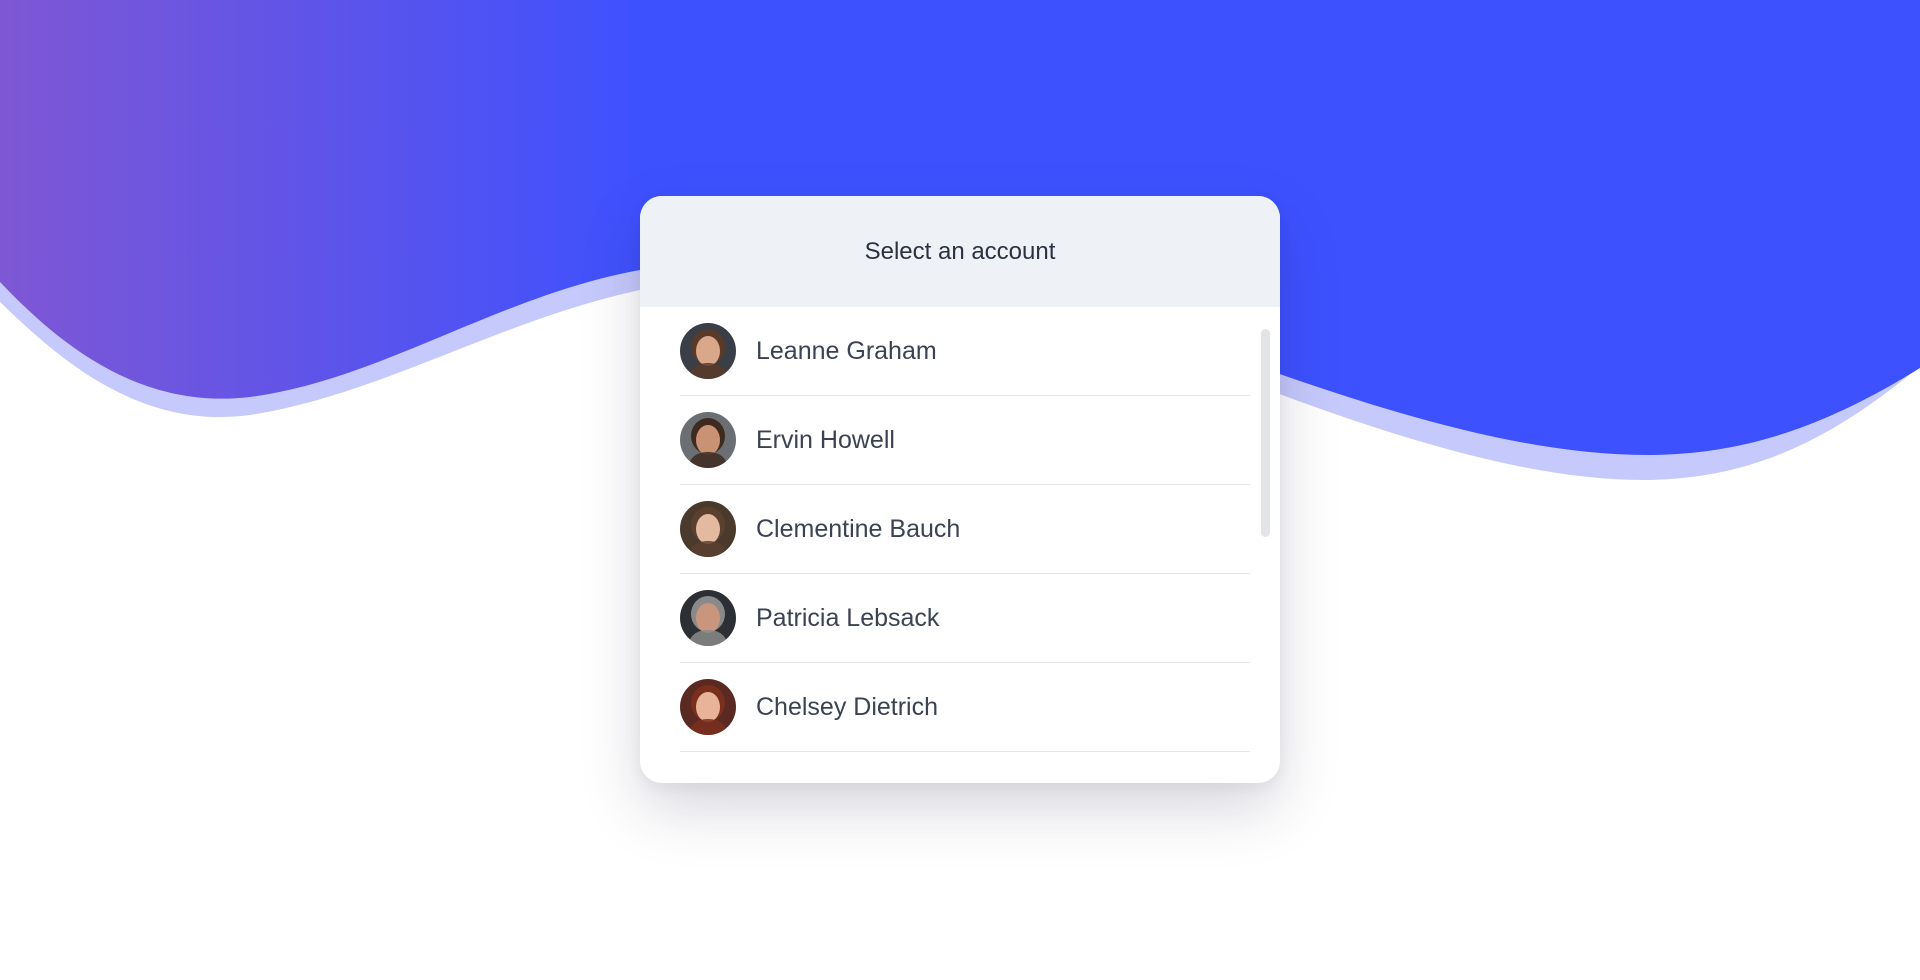 The height and width of the screenshot is (980, 1920). Describe the element at coordinates (965, 618) in the screenshot. I see `account-item: Patricia Lebsack` at that location.